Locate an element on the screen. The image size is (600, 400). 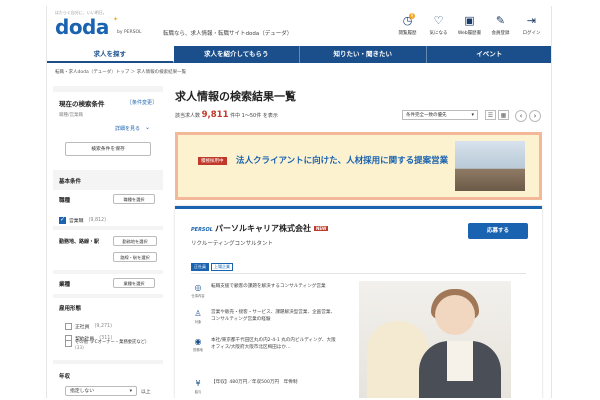
new-badge: NEW is located at coordinates (321, 228).